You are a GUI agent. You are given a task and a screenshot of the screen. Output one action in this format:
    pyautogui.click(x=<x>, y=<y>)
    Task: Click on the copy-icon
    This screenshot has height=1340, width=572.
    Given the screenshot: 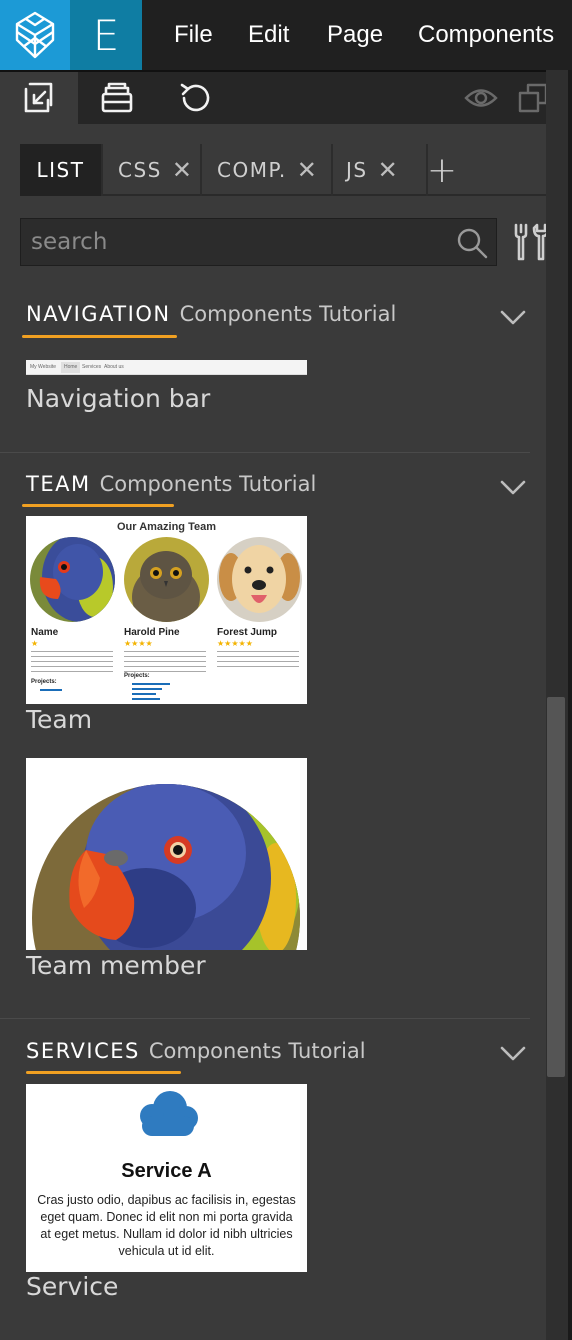 What is the action you would take?
    pyautogui.click(x=533, y=98)
    